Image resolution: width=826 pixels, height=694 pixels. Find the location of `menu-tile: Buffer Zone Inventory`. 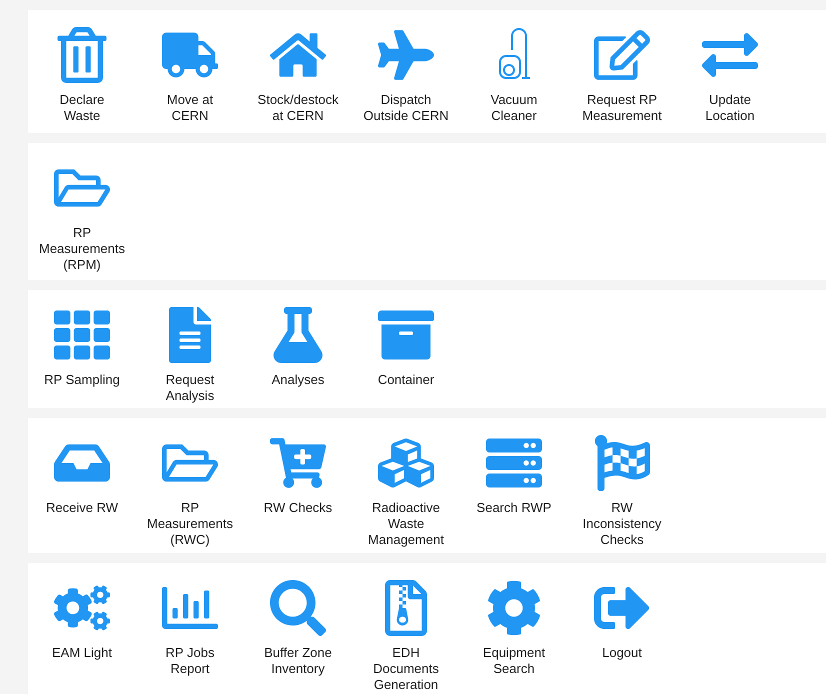

menu-tile: Buffer Zone Inventory is located at coordinates (298, 634).